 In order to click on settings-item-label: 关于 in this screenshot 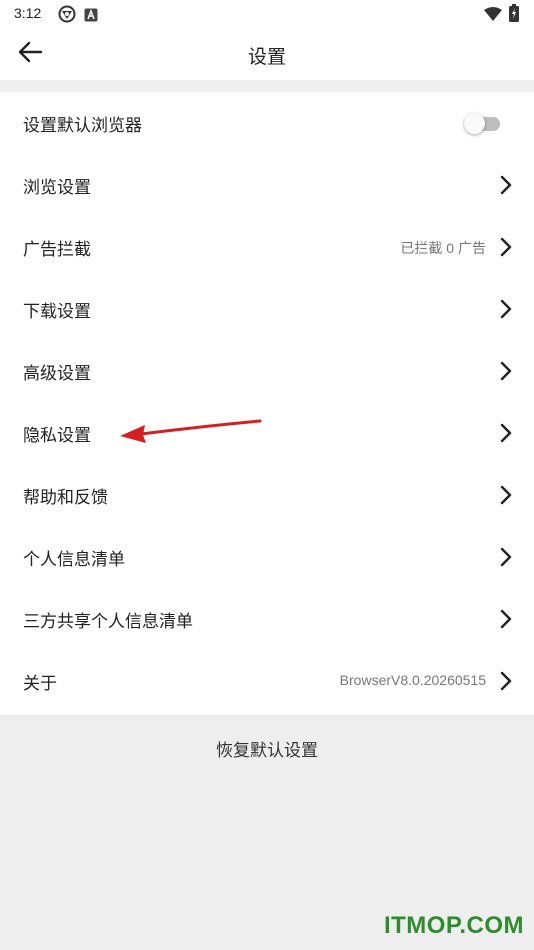, I will do `click(40, 684)`.